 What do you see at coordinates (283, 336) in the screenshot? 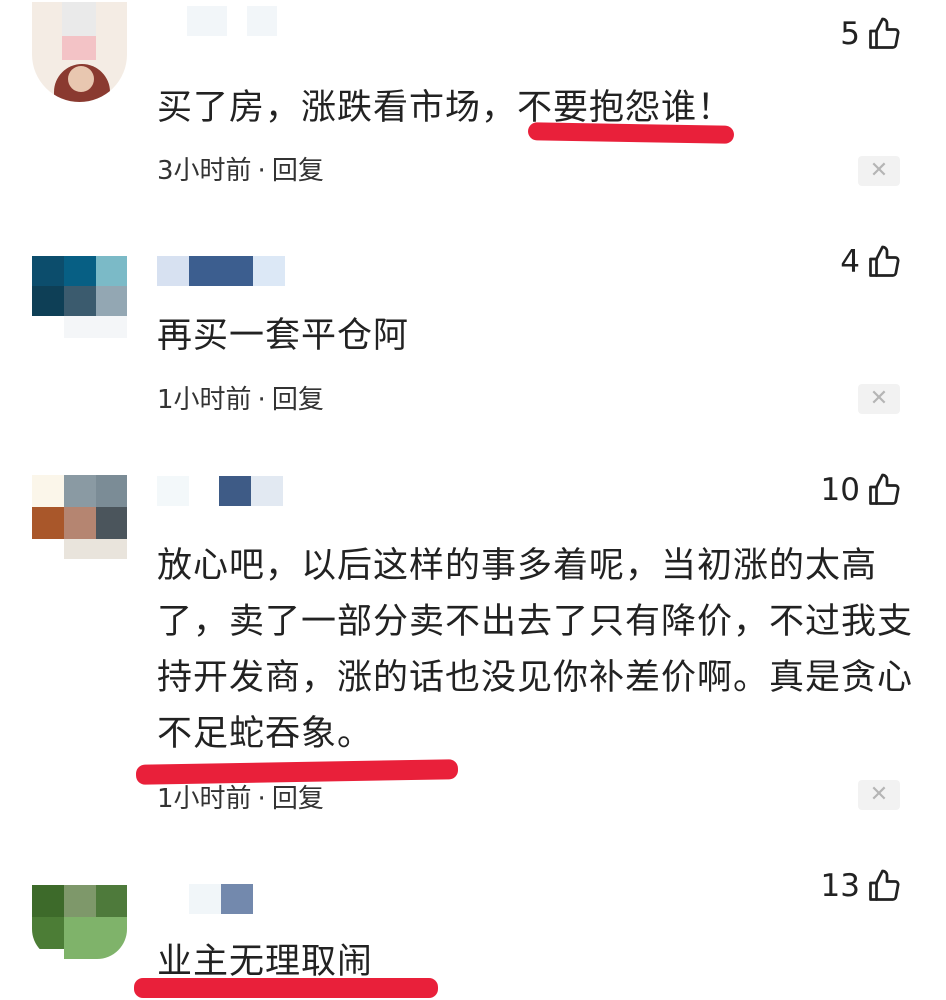
I see `comment-text: 再买一套平仓阿` at bounding box center [283, 336].